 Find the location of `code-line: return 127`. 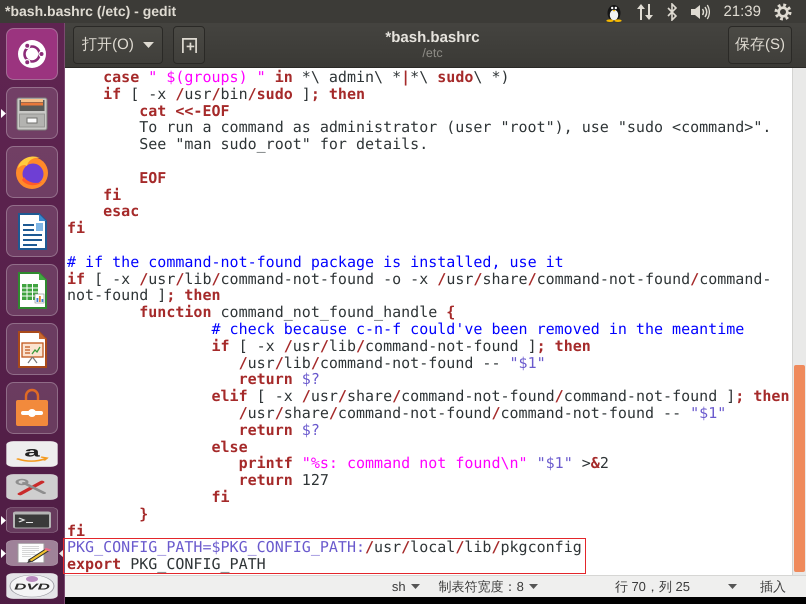

code-line: return 127 is located at coordinates (283, 480).